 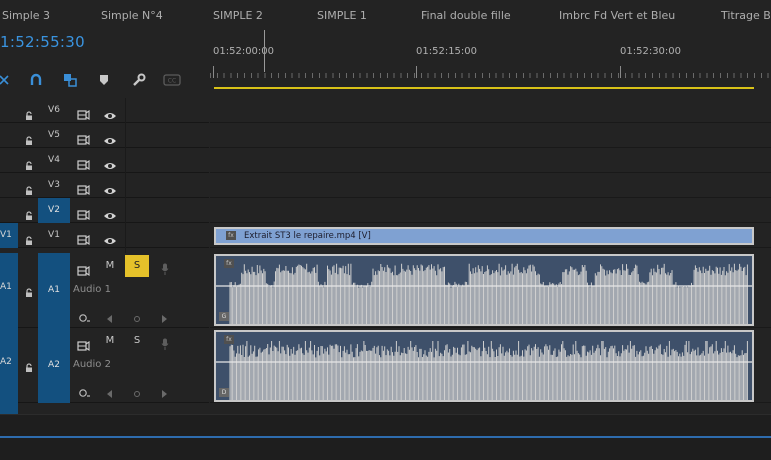 I want to click on linked-selection-icon, so click(x=70, y=80).